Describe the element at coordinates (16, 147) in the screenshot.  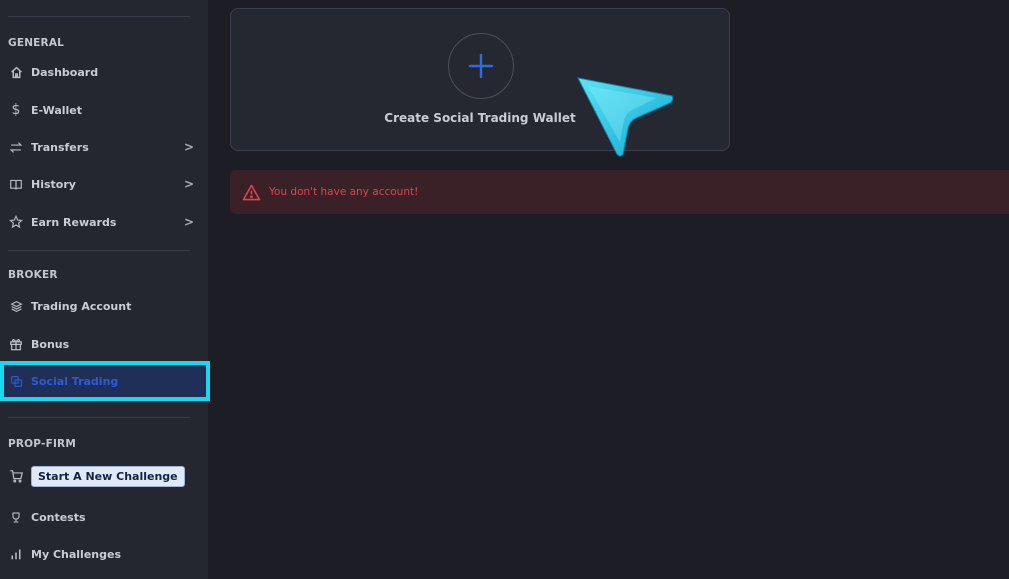
I see `transfer-icon` at that location.